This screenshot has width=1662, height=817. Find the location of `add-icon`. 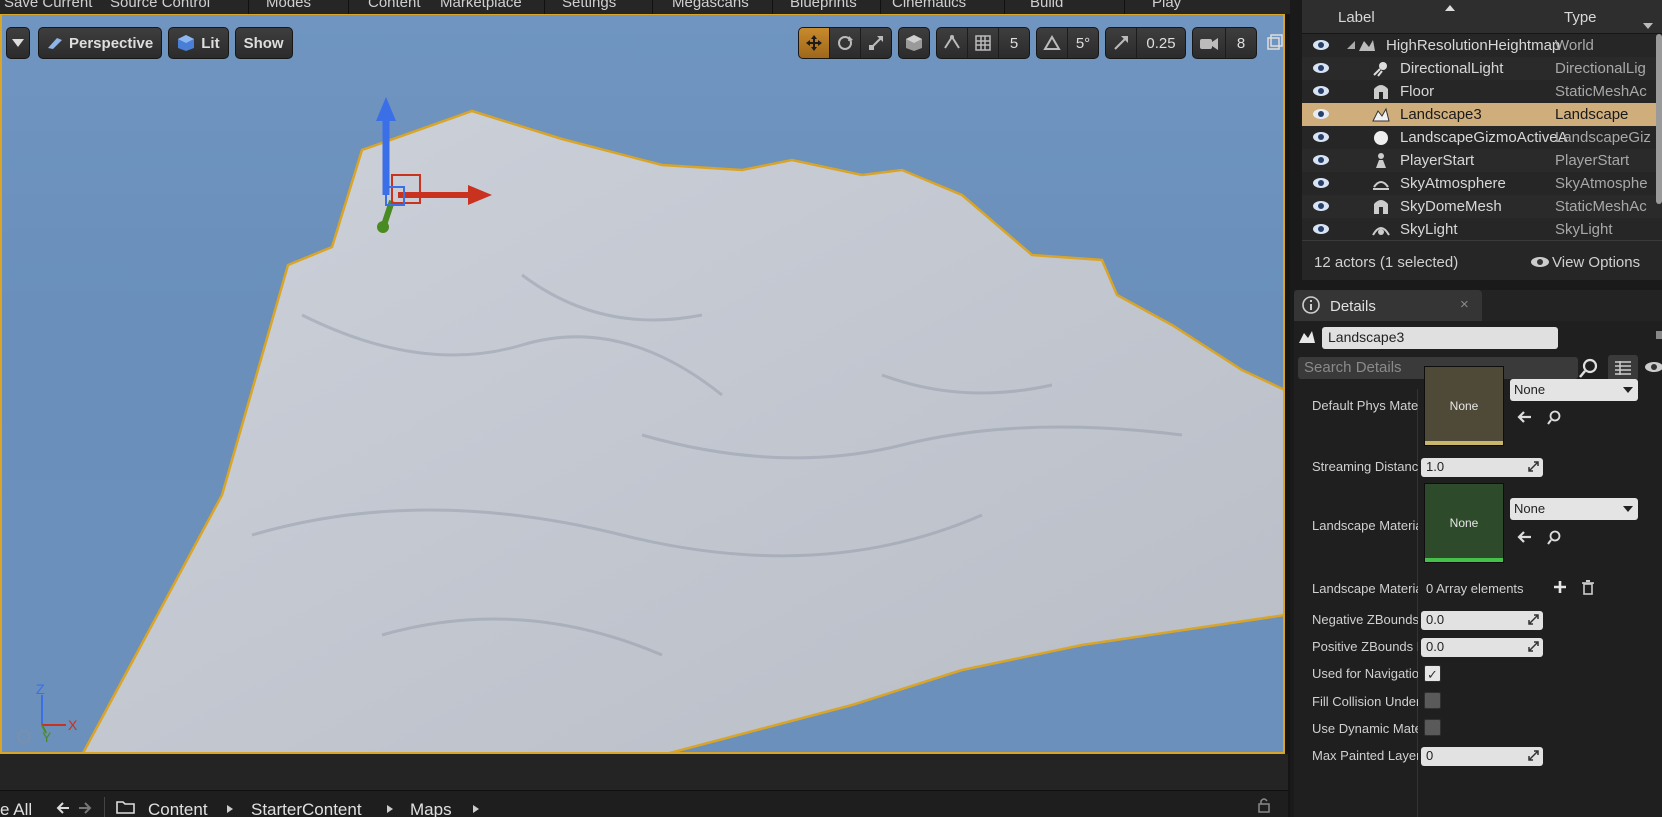

add-icon is located at coordinates (1560, 587).